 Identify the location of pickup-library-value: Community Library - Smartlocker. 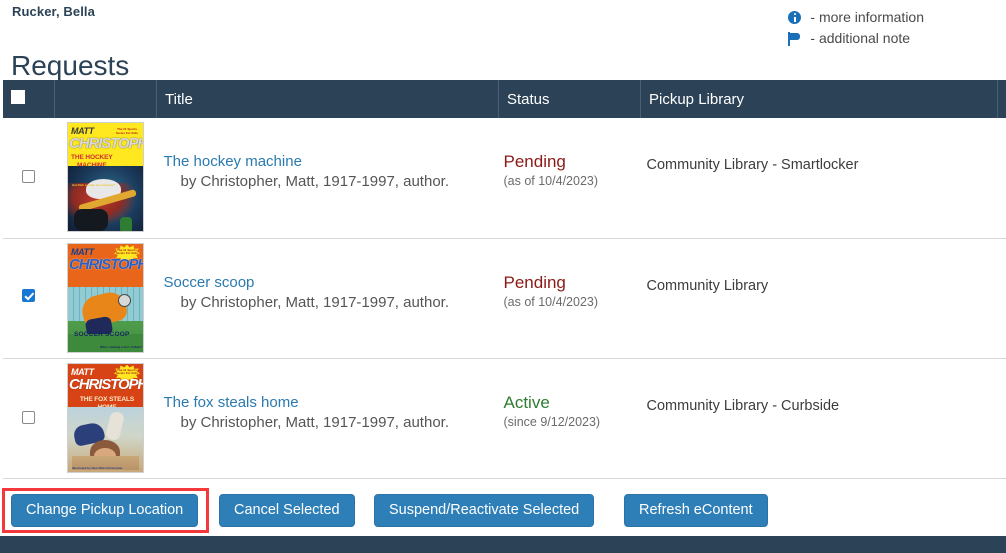
(752, 165).